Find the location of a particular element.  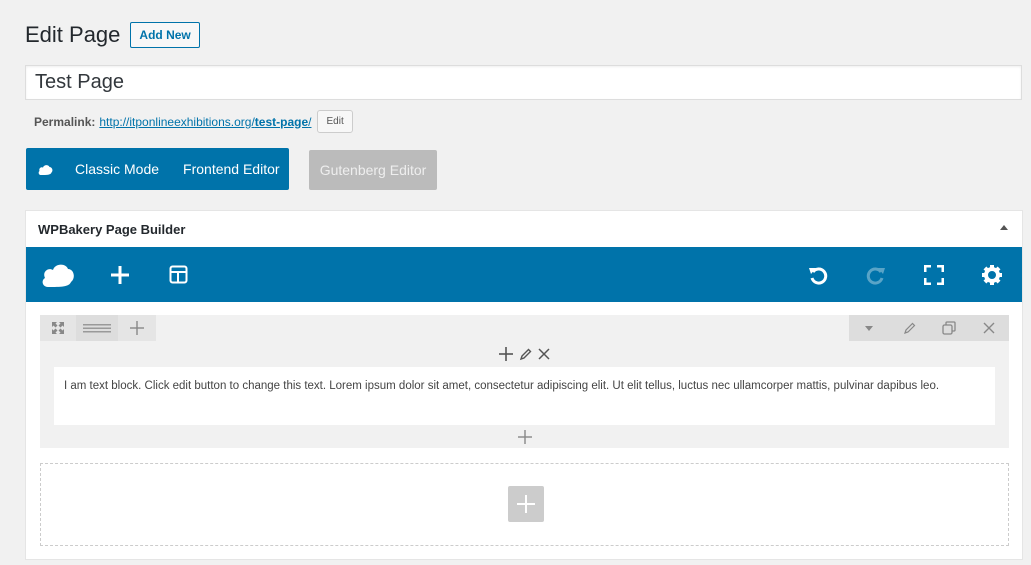

row-controls-right is located at coordinates (929, 328).